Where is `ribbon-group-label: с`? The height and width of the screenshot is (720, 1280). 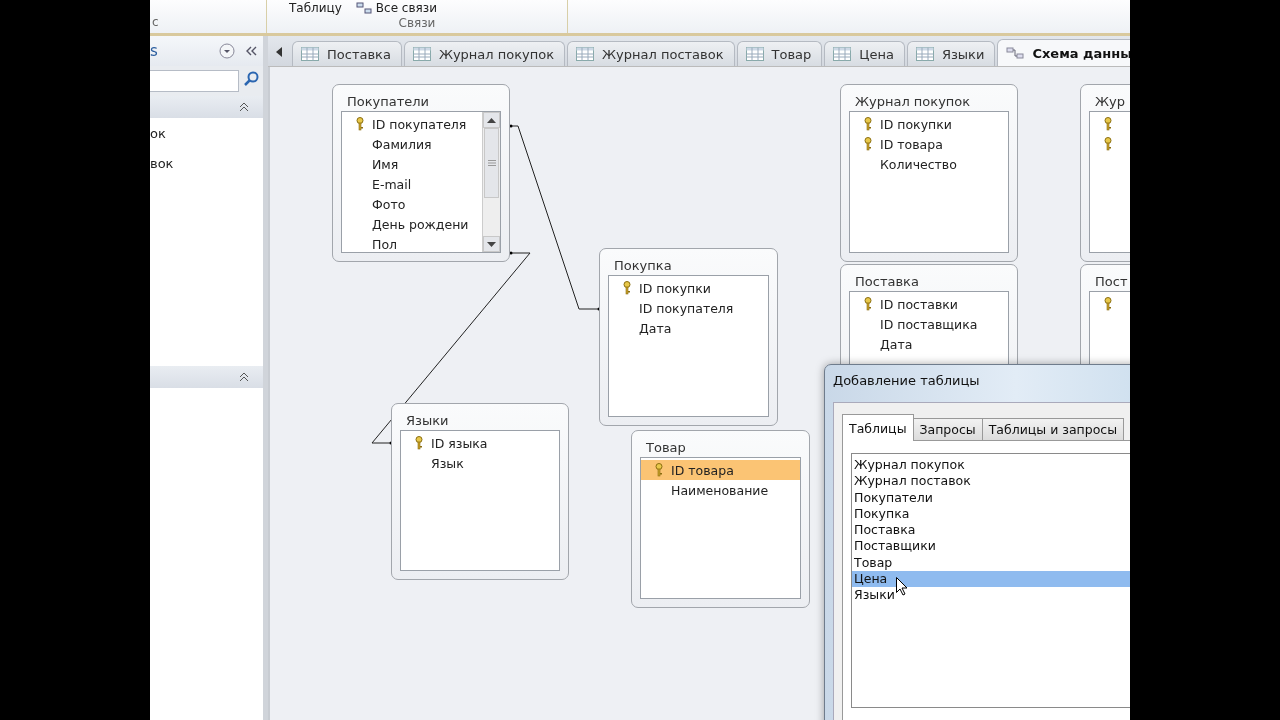
ribbon-group-label: с is located at coordinates (155, 22).